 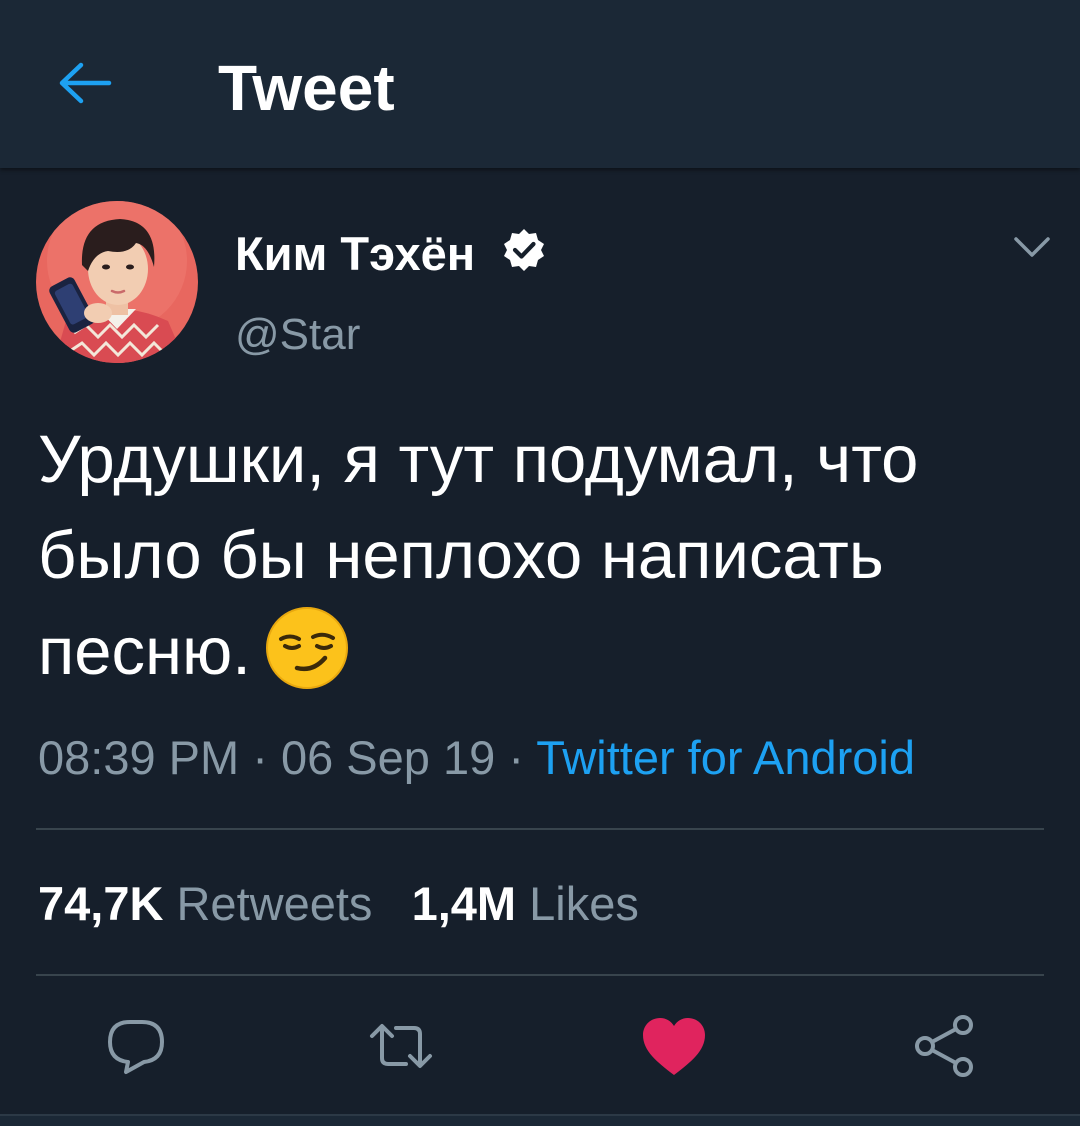 What do you see at coordinates (524, 250) in the screenshot?
I see `verified-badge-icon` at bounding box center [524, 250].